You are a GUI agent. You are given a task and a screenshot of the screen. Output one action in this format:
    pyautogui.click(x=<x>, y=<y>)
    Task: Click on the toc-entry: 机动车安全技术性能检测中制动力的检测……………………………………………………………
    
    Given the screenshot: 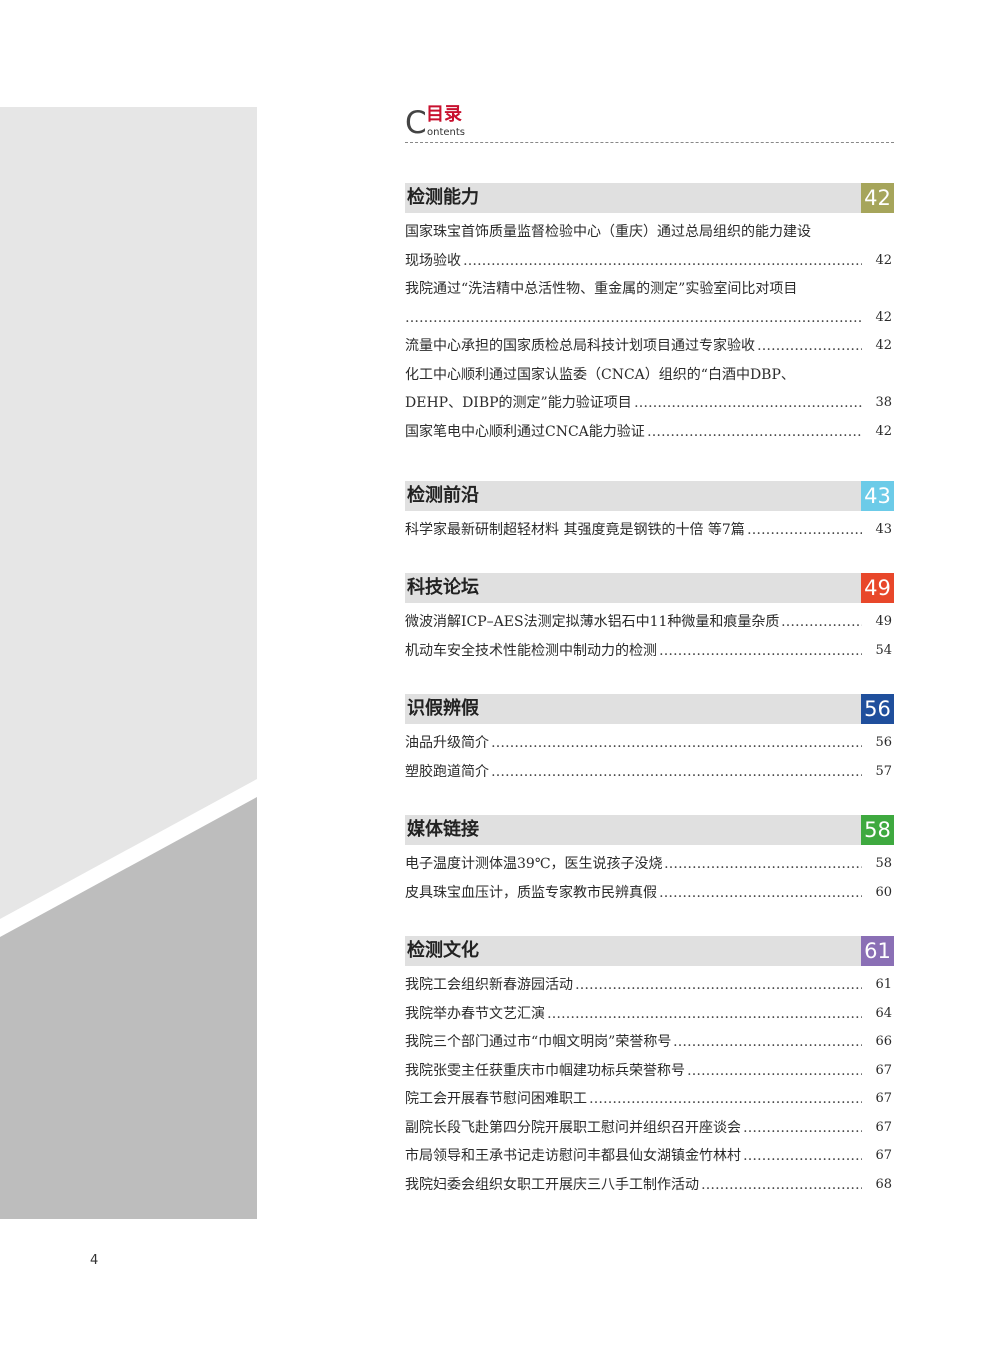 What is the action you would take?
    pyautogui.click(x=649, y=651)
    